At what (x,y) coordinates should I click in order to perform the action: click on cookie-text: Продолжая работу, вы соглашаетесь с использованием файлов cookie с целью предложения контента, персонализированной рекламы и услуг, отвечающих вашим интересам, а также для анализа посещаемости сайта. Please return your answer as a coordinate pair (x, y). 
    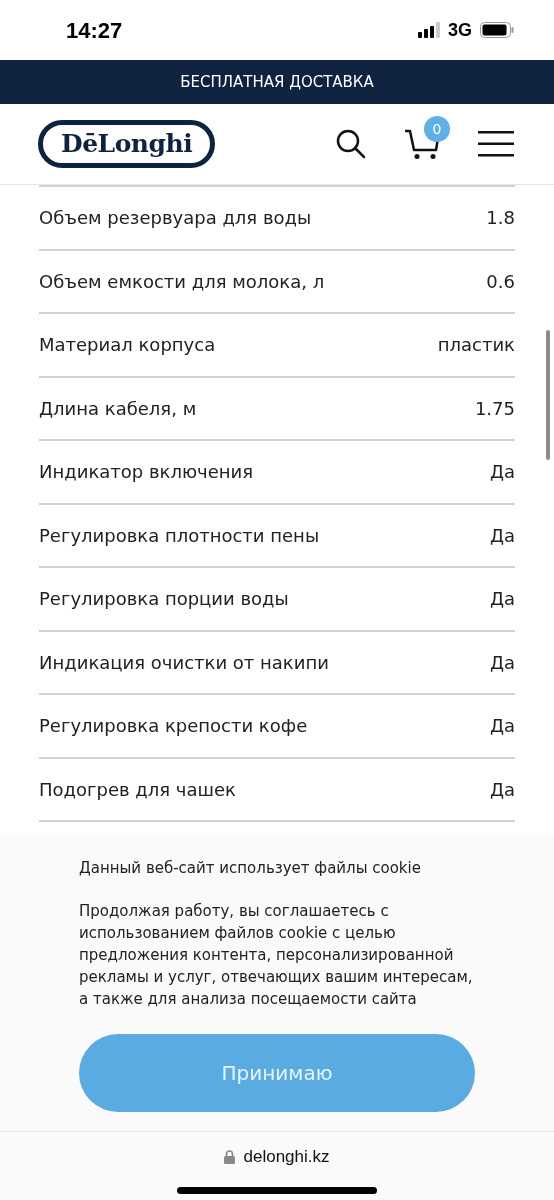
    Looking at the image, I should click on (276, 955).